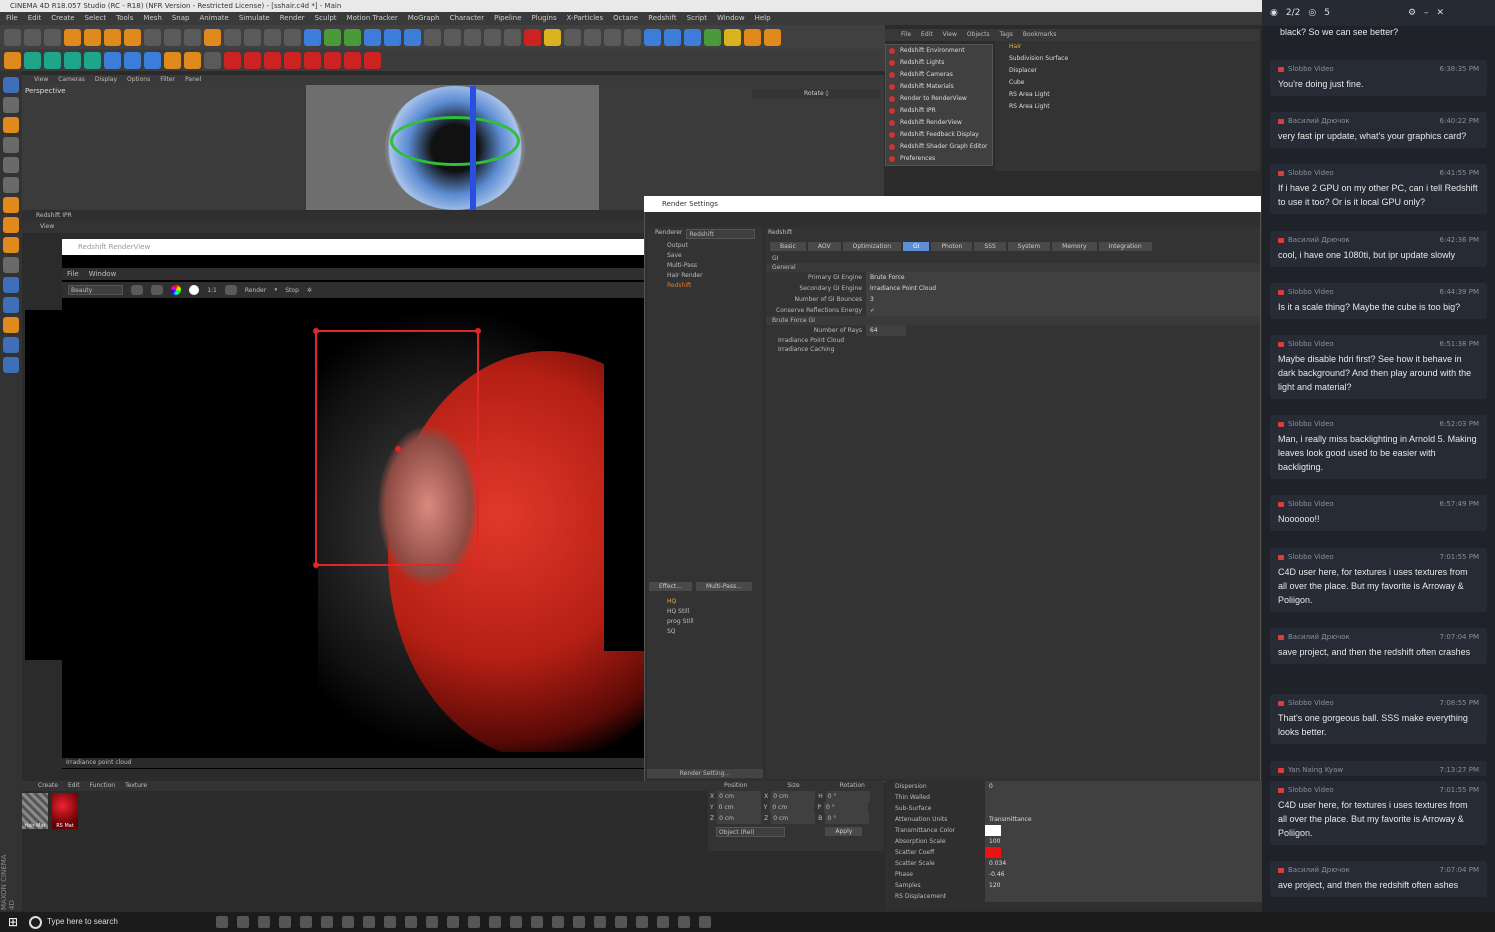 This screenshot has height=932, width=1495. What do you see at coordinates (680, 622) in the screenshot?
I see `render-preset-item: prog Still` at bounding box center [680, 622].